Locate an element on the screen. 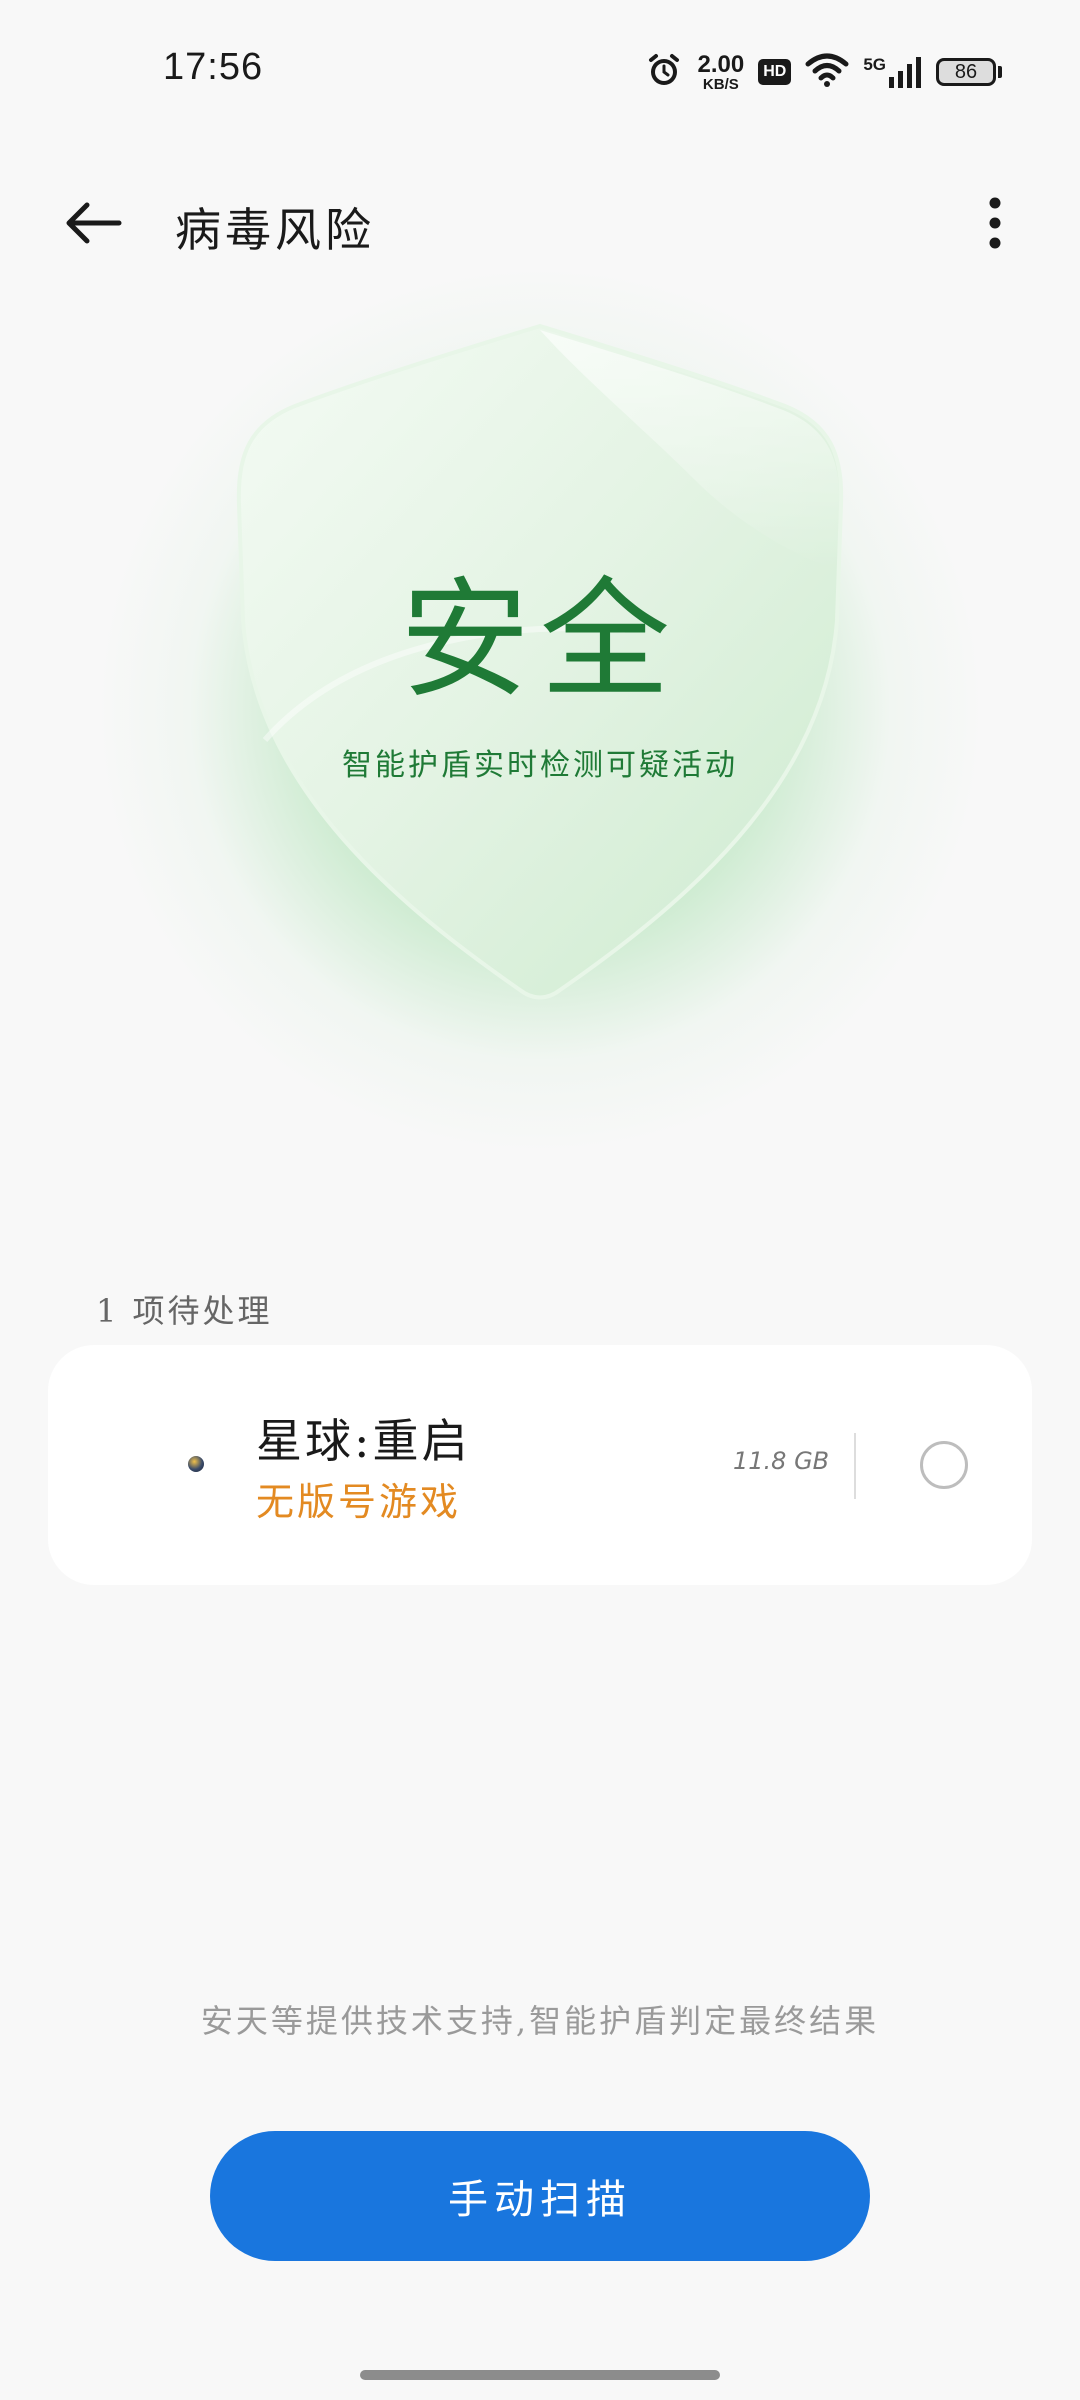 Image resolution: width=1080 pixels, height=2400 pixels. back-button is located at coordinates (93, 223).